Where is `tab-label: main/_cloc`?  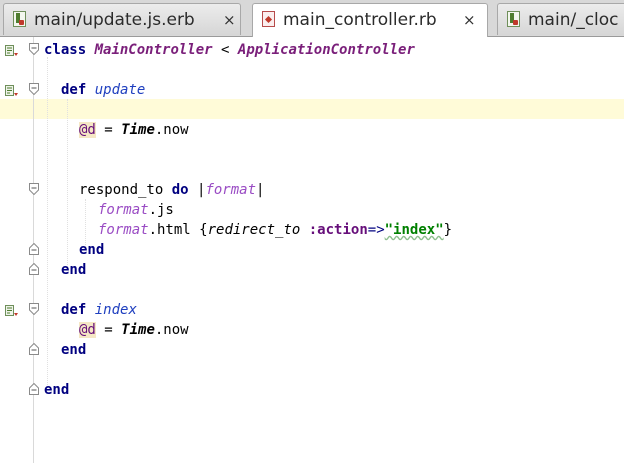 tab-label: main/_cloc is located at coordinates (573, 20).